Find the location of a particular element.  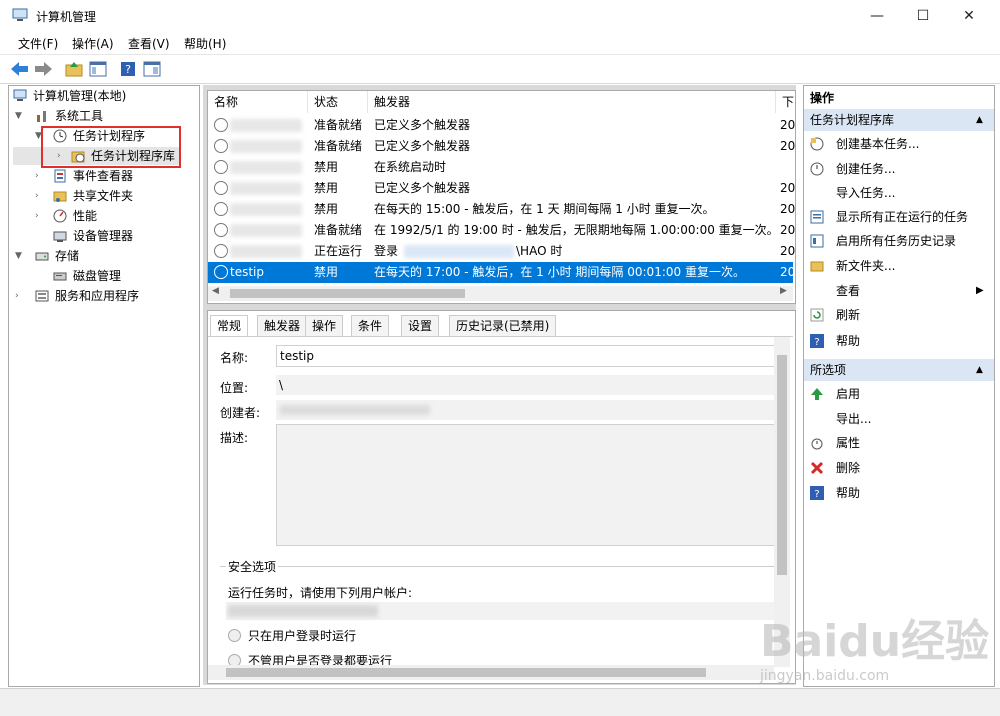

storage-icon is located at coordinates (42, 256).